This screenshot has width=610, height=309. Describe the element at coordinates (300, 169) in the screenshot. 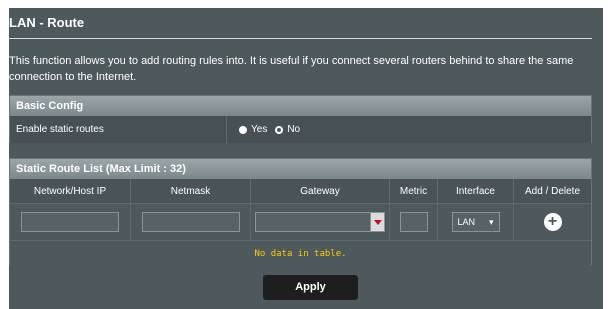

I see `static-route-list-heading: Static Route List (Max Limit : 32)` at that location.